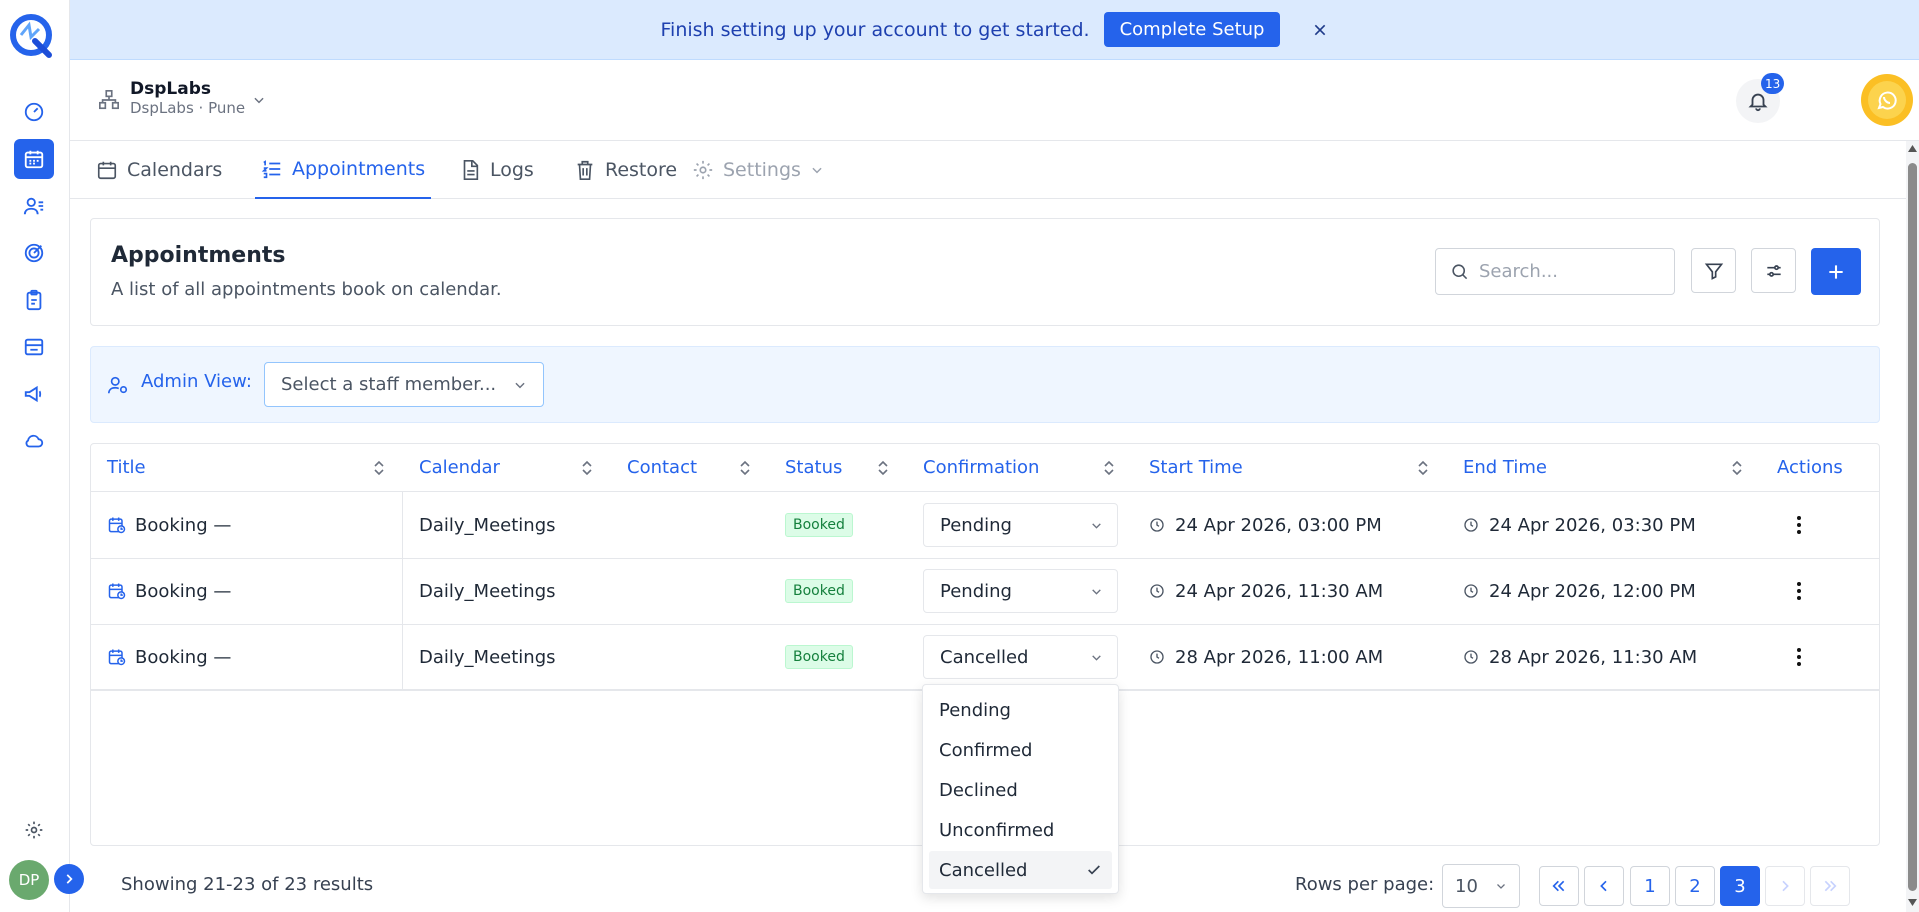 This screenshot has width=1919, height=912. I want to click on sidebar: DP, so click(42, 456).